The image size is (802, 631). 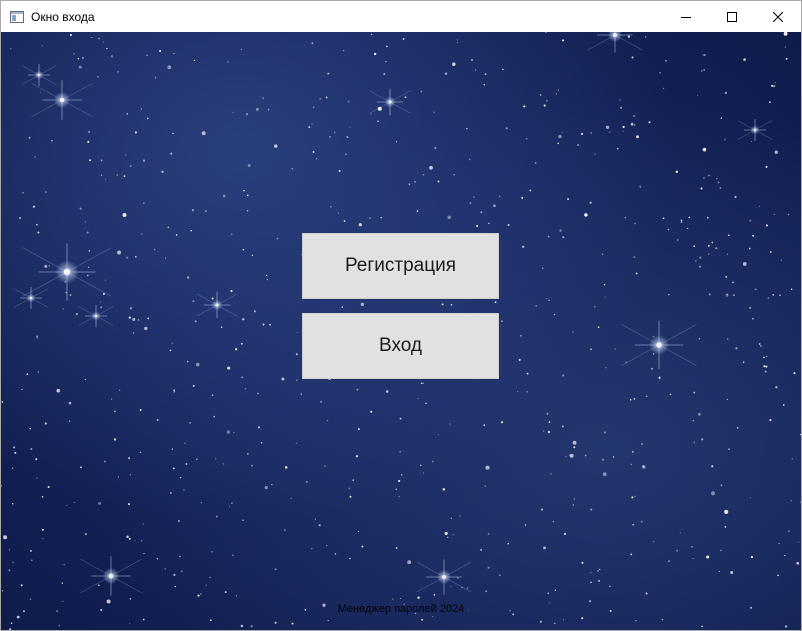 I want to click on app-window-icon, so click(x=17, y=17).